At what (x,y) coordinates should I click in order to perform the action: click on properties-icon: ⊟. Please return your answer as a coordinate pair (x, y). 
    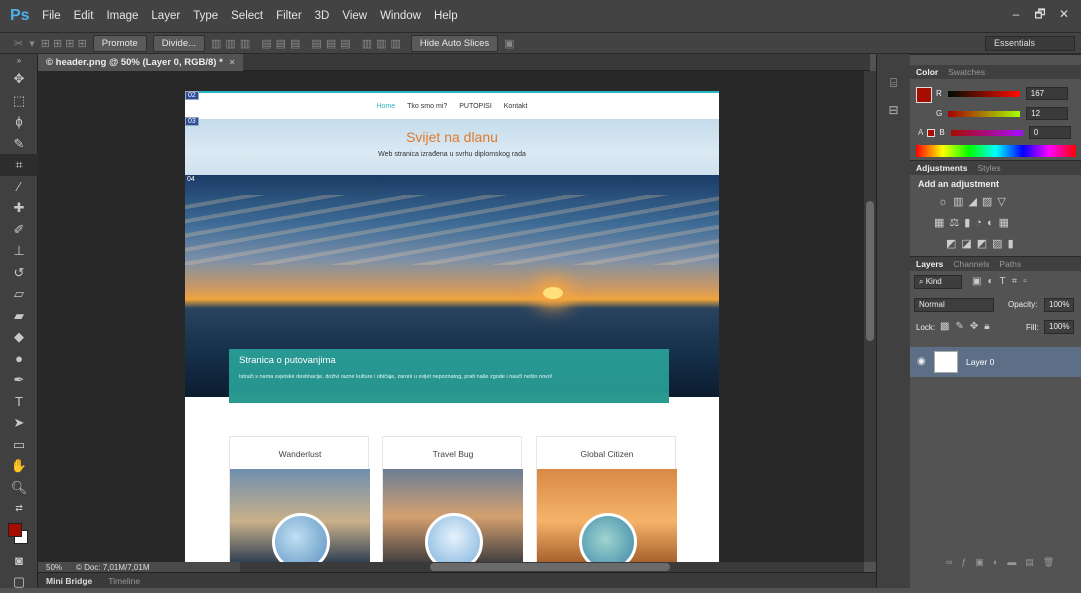
    Looking at the image, I should click on (893, 110).